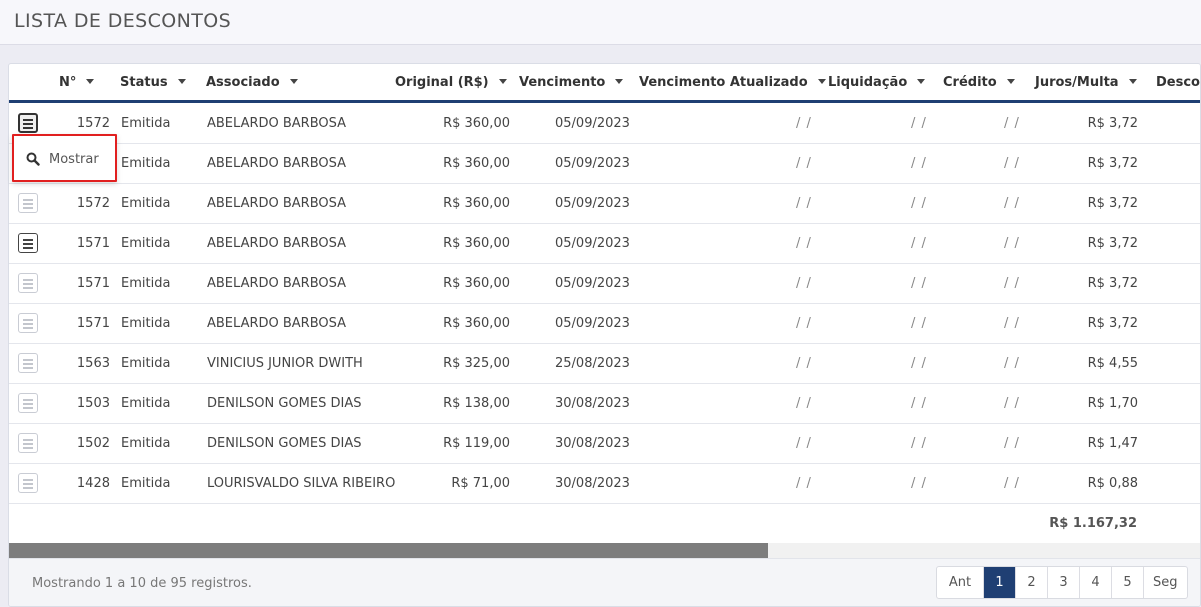 The image size is (1201, 607). Describe the element at coordinates (1063, 582) in the screenshot. I see `pagination-page-3: 3` at that location.